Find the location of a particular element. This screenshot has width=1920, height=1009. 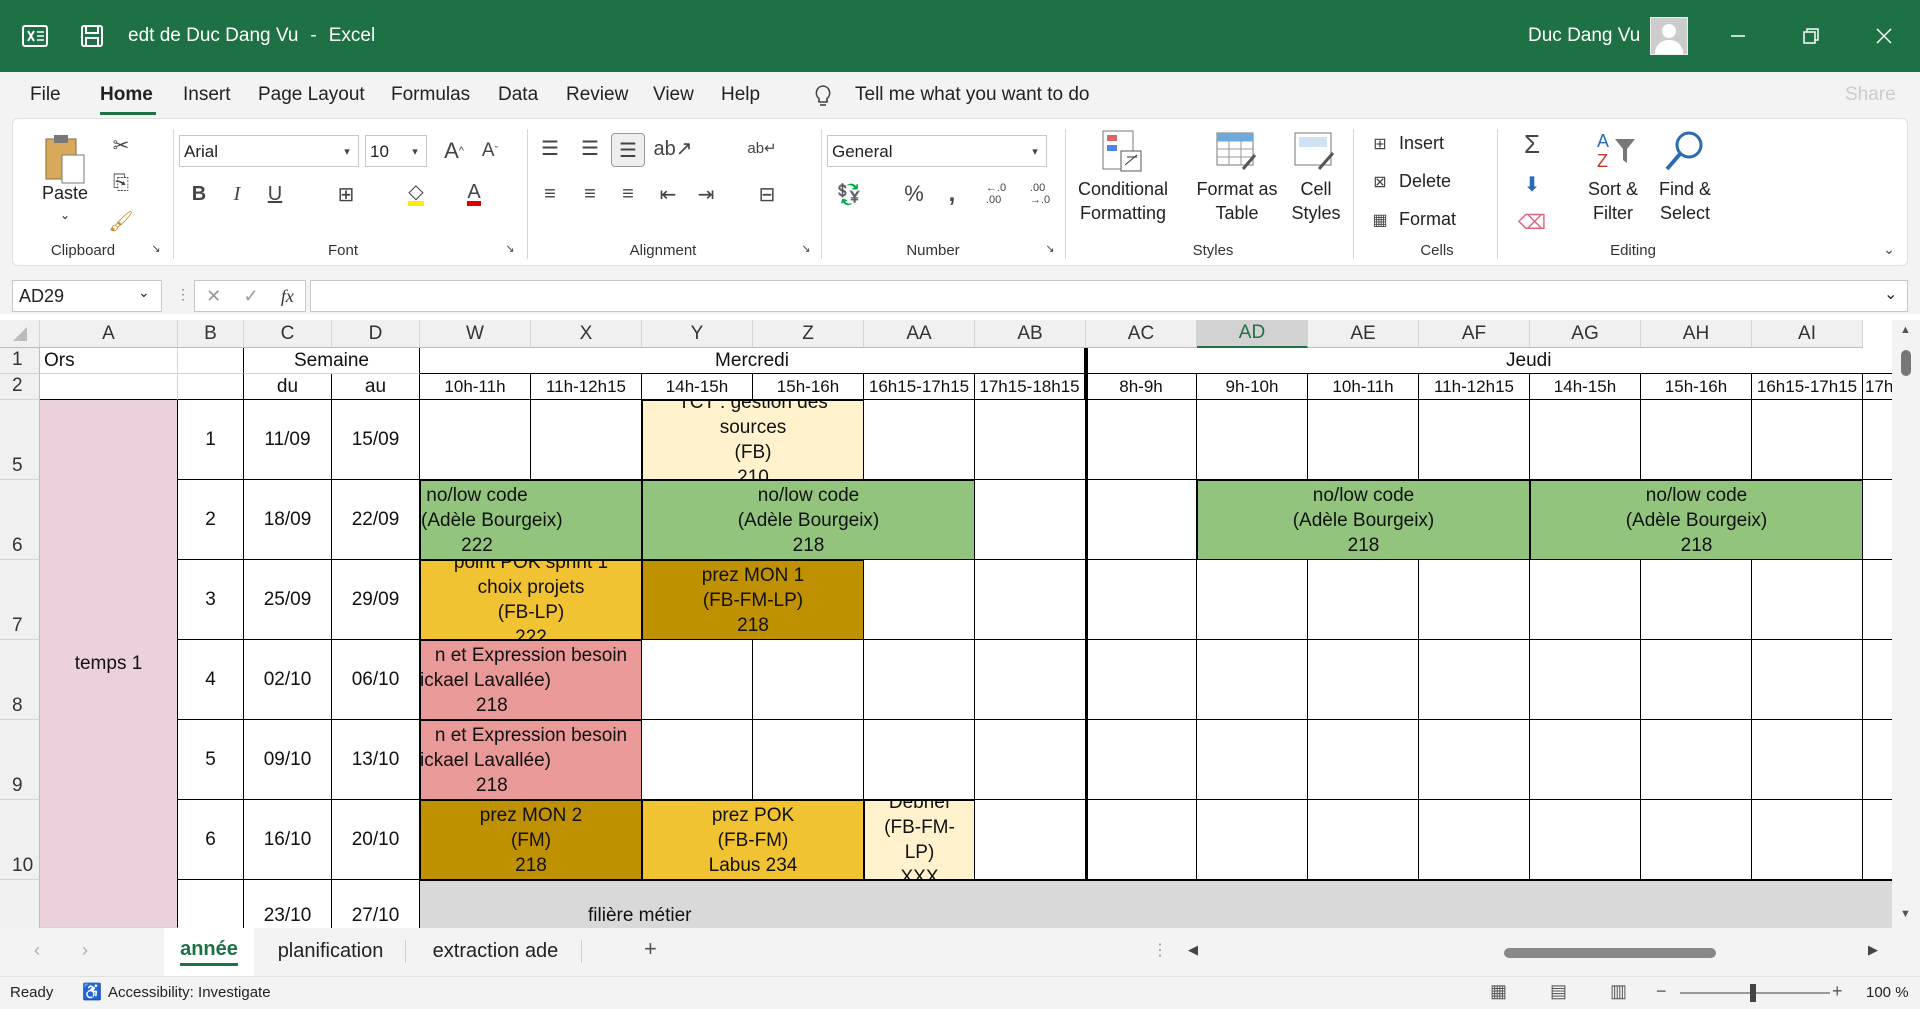

font-dropdown-icon: ▾ is located at coordinates (347, 151).